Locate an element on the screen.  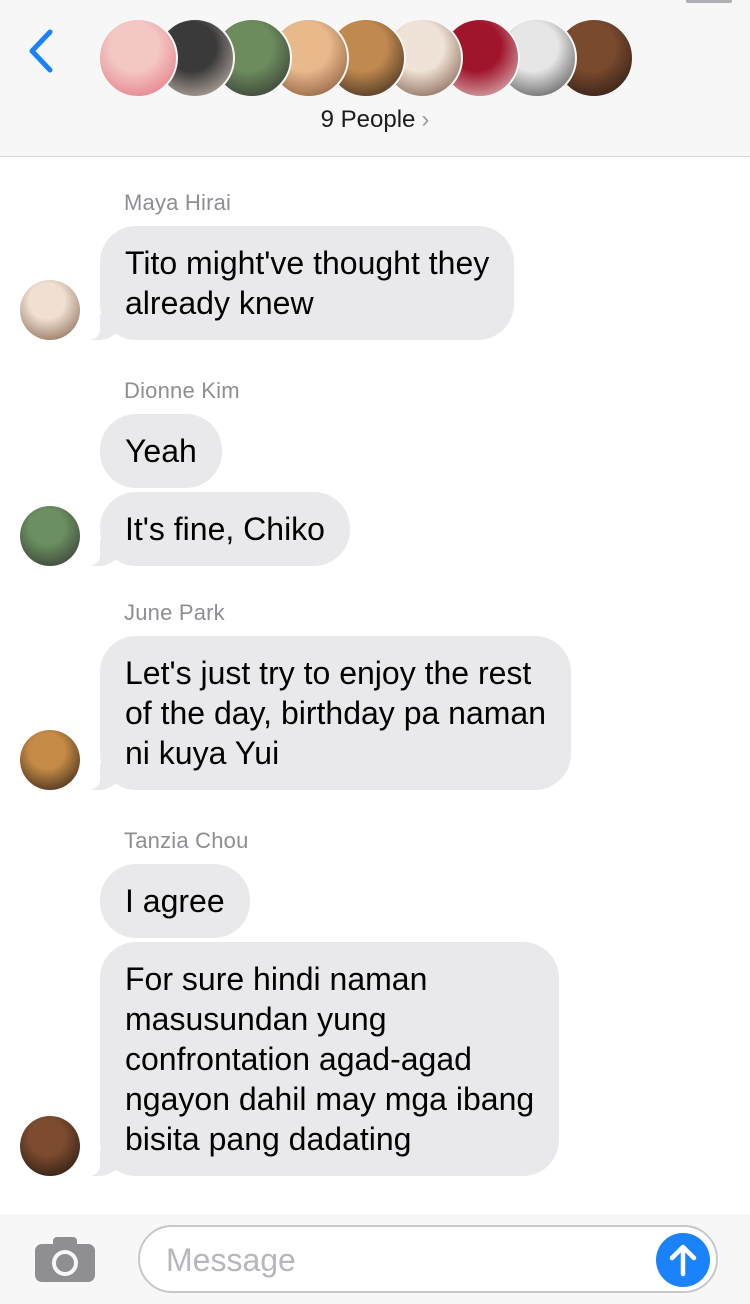
message-text-line: Yeah is located at coordinates (161, 451).